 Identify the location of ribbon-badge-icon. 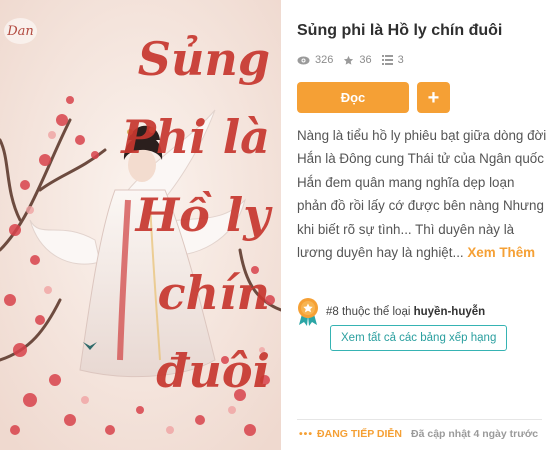
(308, 312).